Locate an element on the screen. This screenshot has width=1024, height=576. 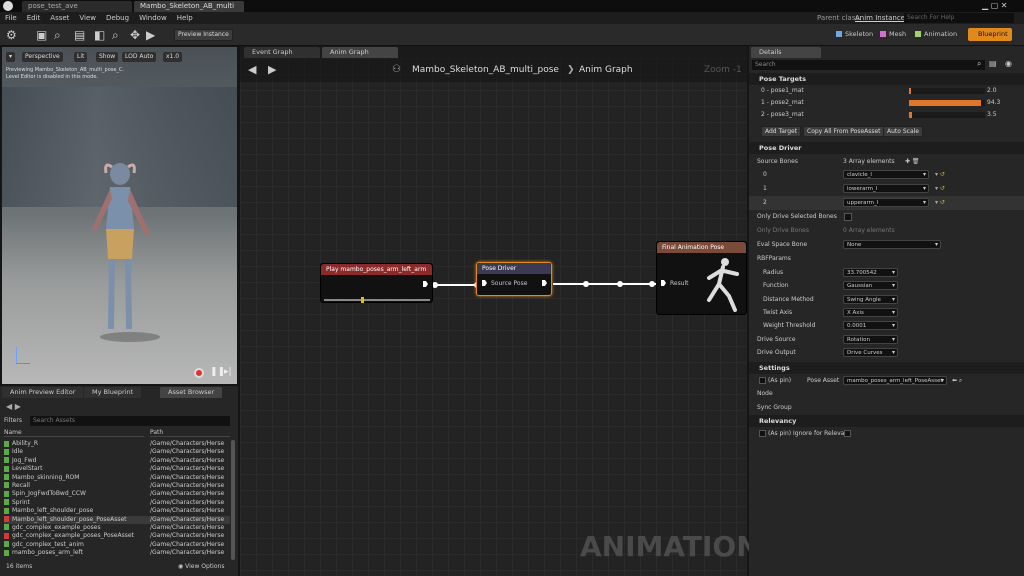
node-play-sequence: Play mambo_poses_arm_left_arm is located at coordinates (376, 283).